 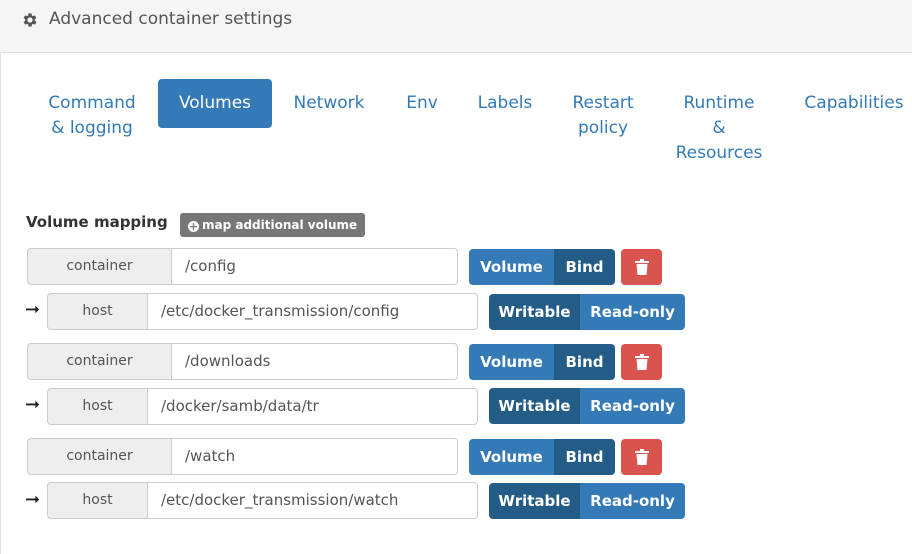 What do you see at coordinates (0, 303) in the screenshot?
I see `panel-border` at bounding box center [0, 303].